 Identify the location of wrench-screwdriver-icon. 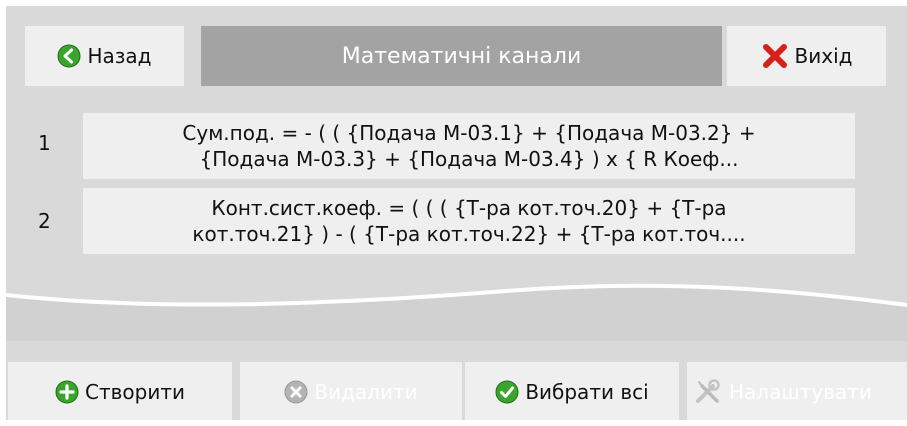
(708, 392).